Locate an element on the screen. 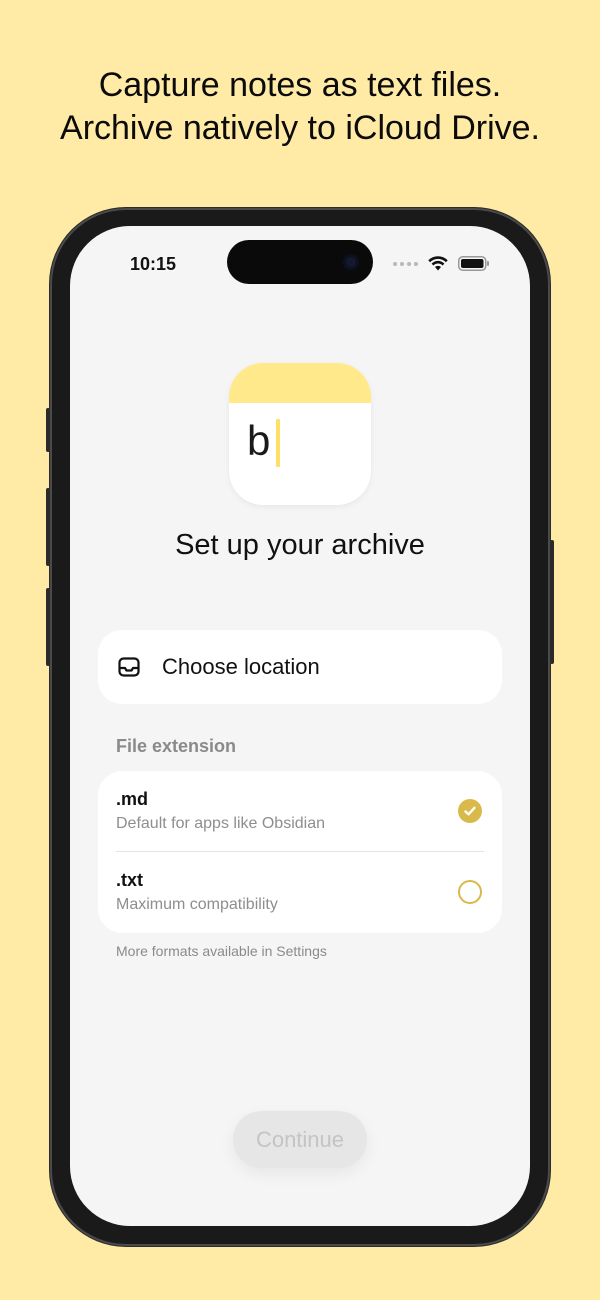 The image size is (600, 1300). dynamic-island is located at coordinates (300, 262).